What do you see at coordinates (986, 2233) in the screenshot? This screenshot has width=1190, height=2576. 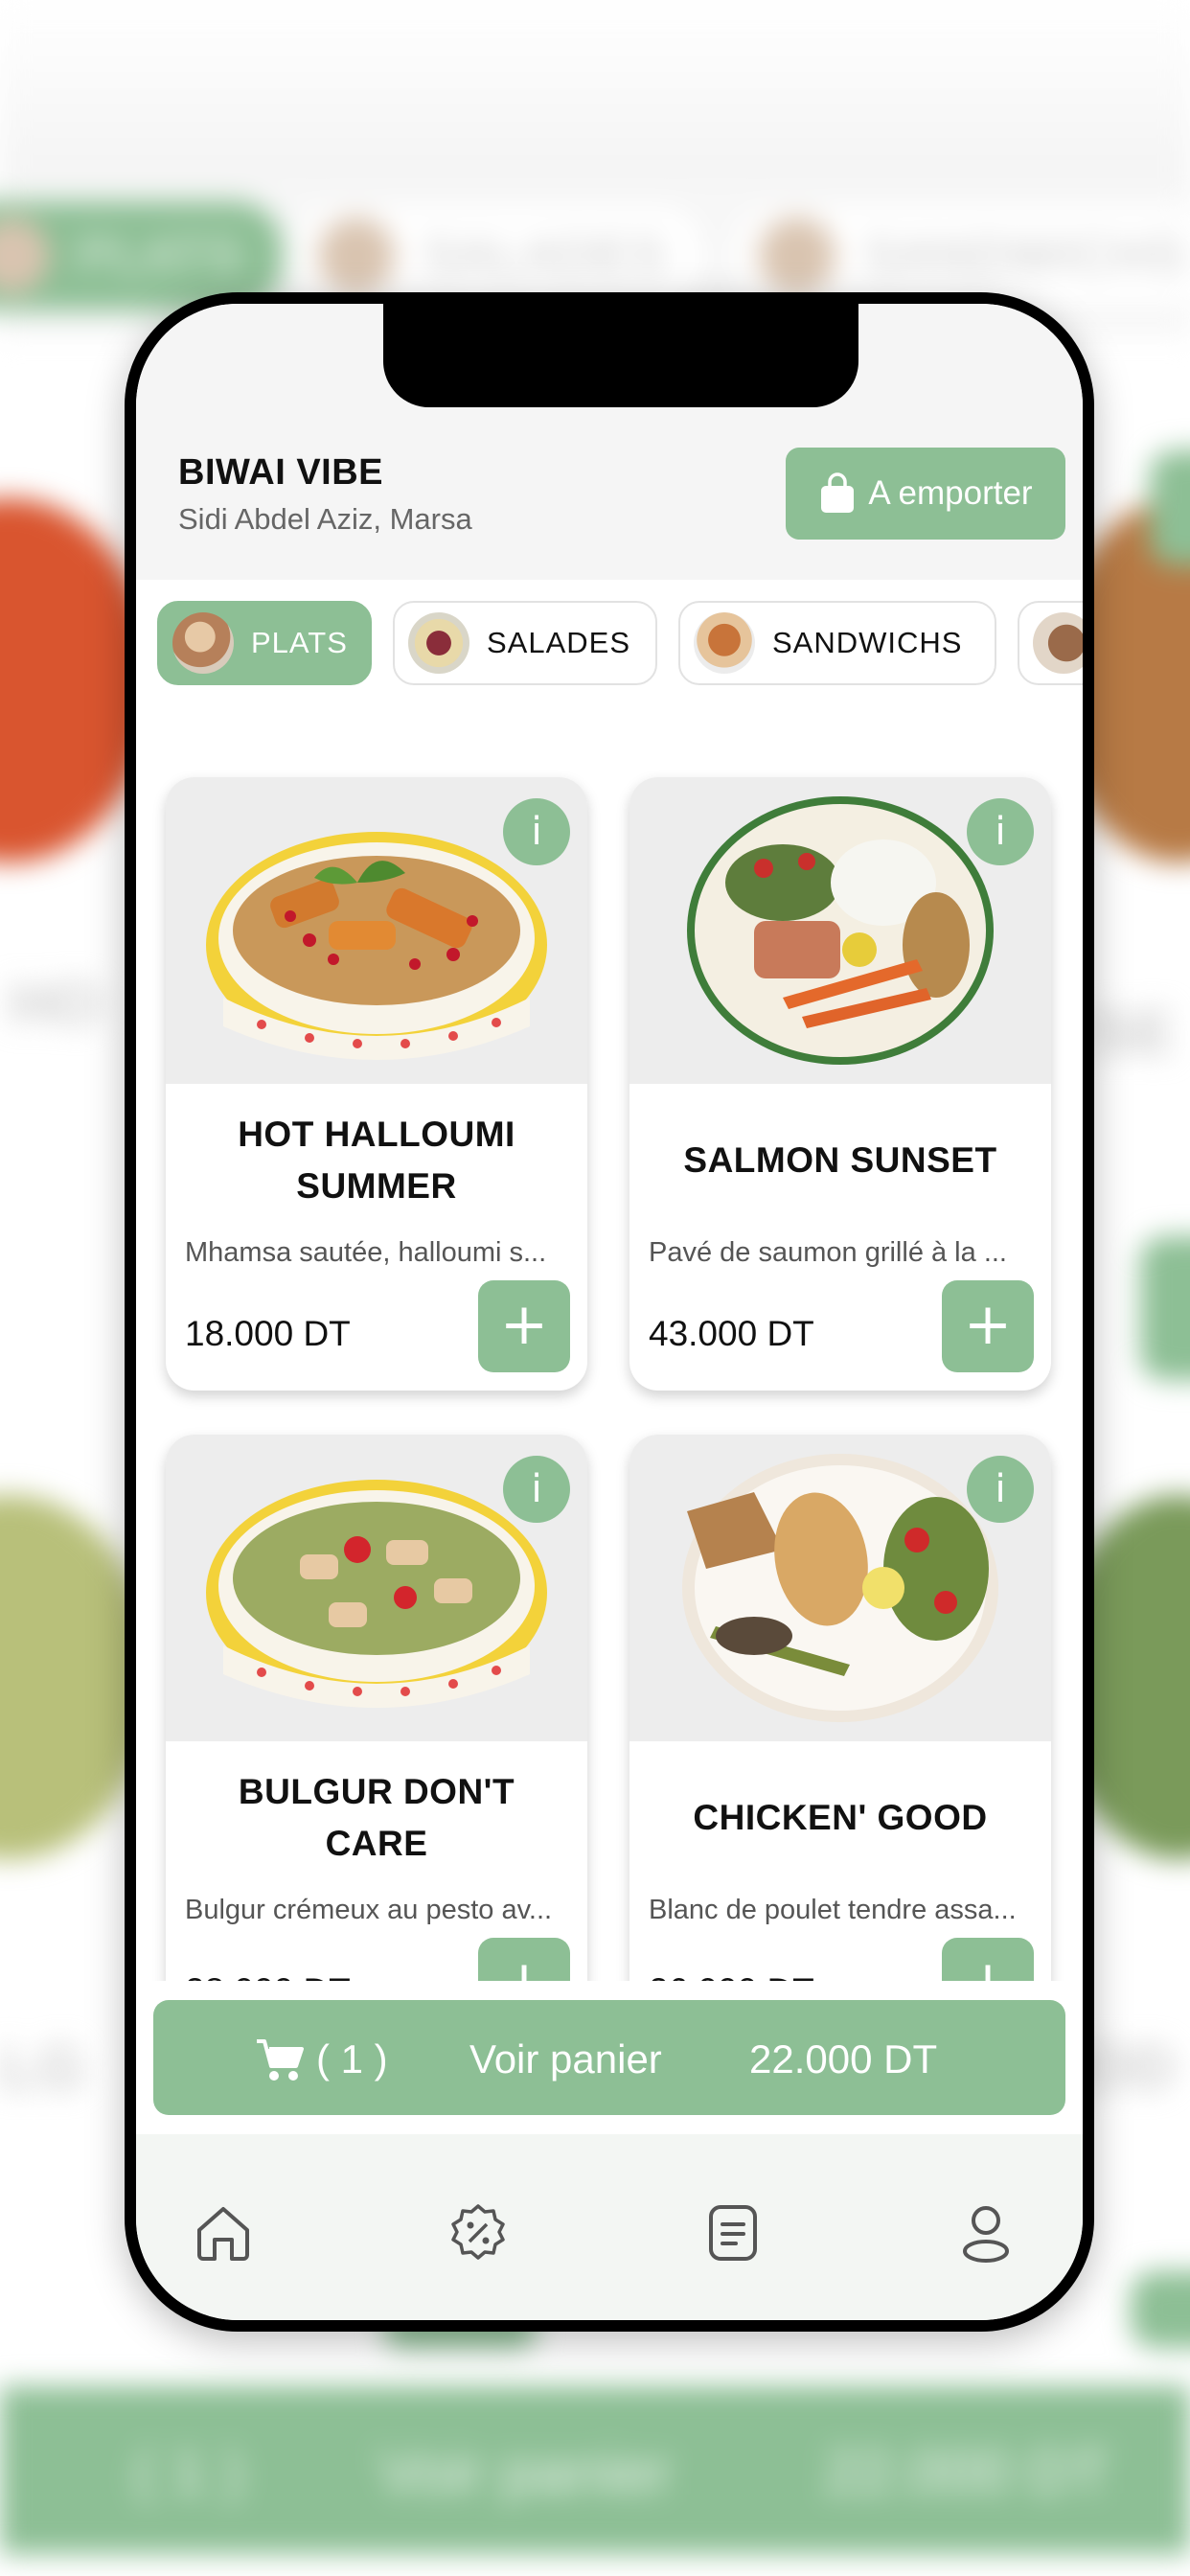 I see `user-icon` at bounding box center [986, 2233].